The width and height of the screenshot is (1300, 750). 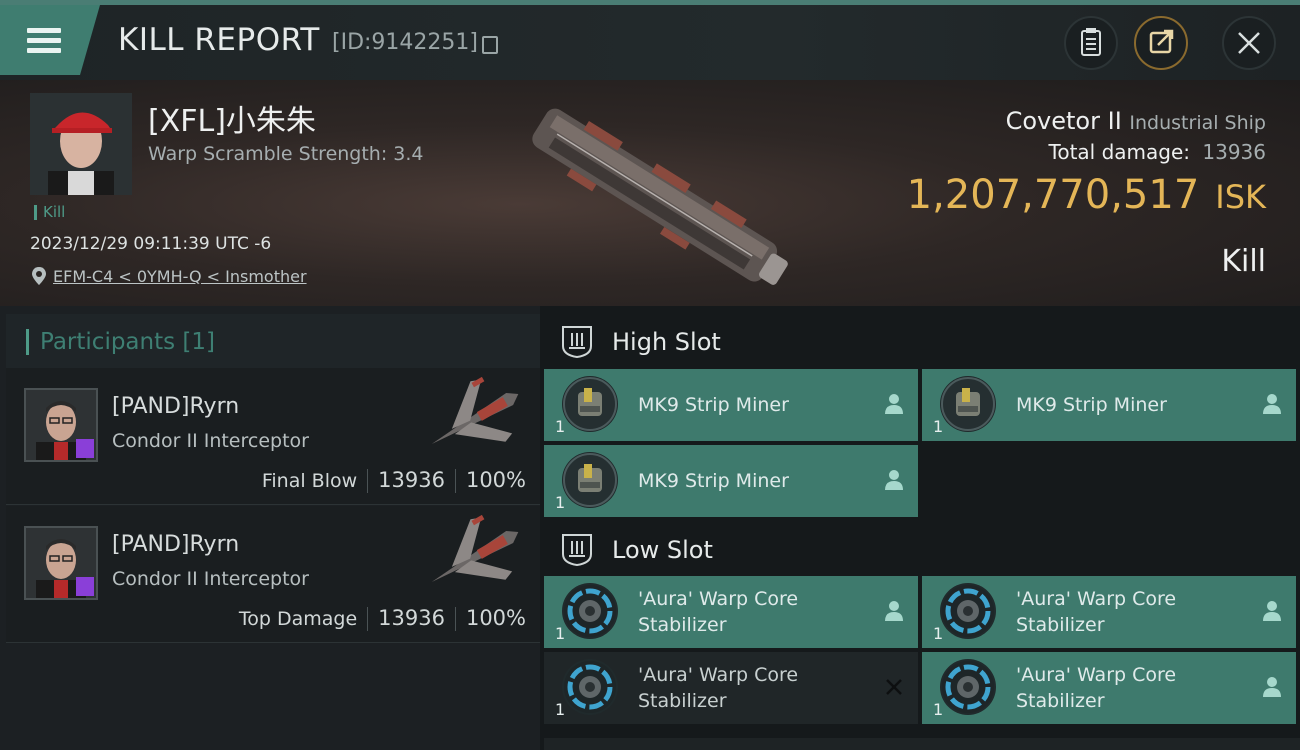 I want to click on low-slot-label: Low Slot, so click(x=662, y=550).